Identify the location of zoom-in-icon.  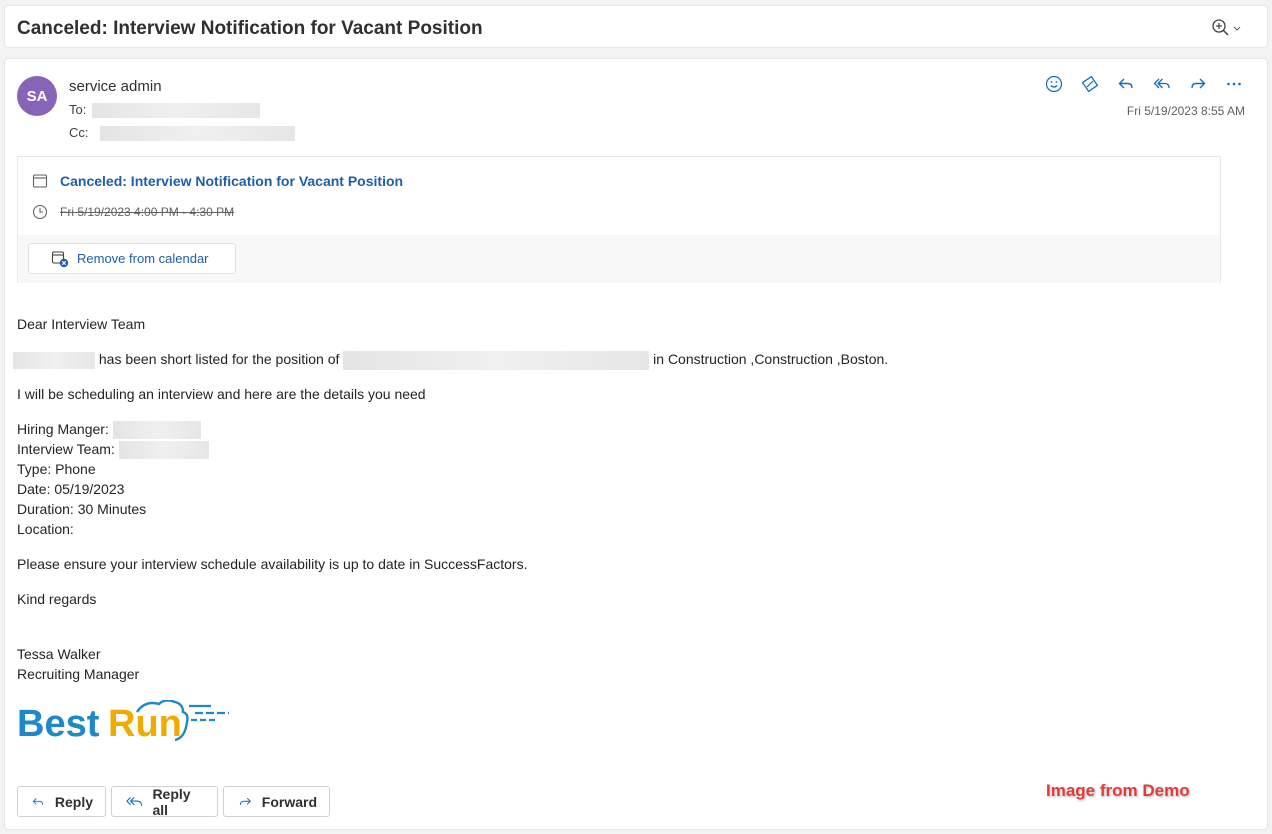
(1226, 27).